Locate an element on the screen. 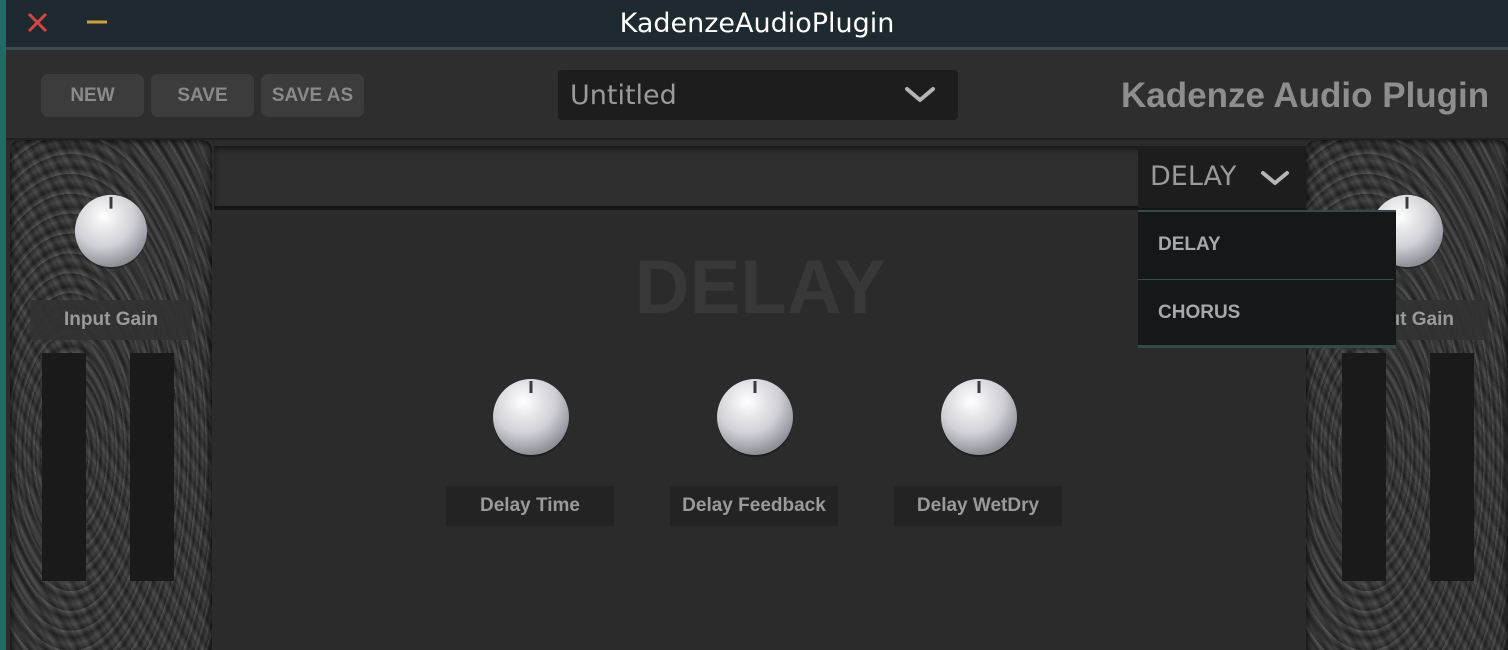  preset-selector: Untitled is located at coordinates (758, 95).